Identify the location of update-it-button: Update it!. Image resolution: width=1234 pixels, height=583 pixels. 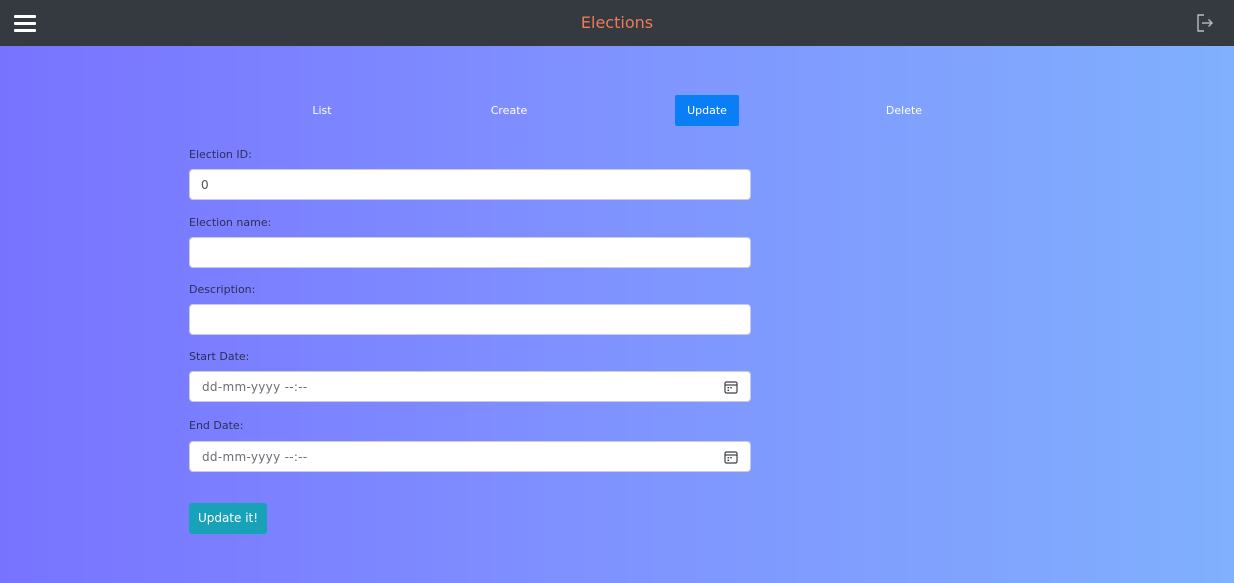
(228, 518).